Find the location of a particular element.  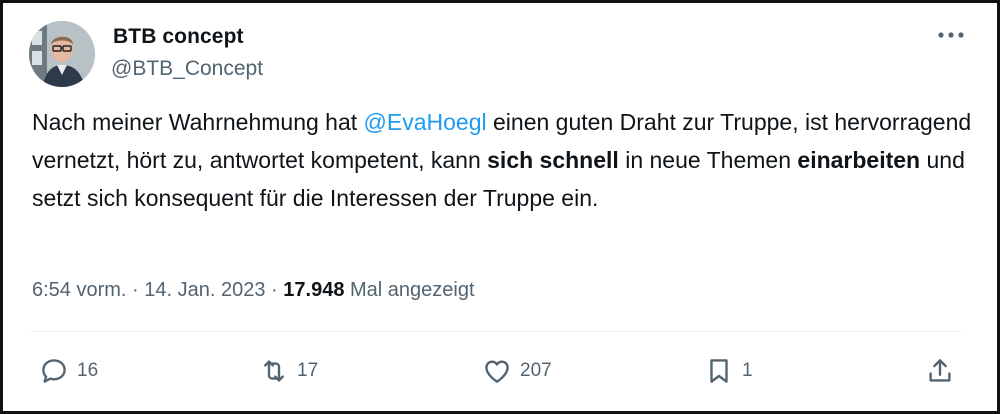

retweet-count: 17 is located at coordinates (308, 370).